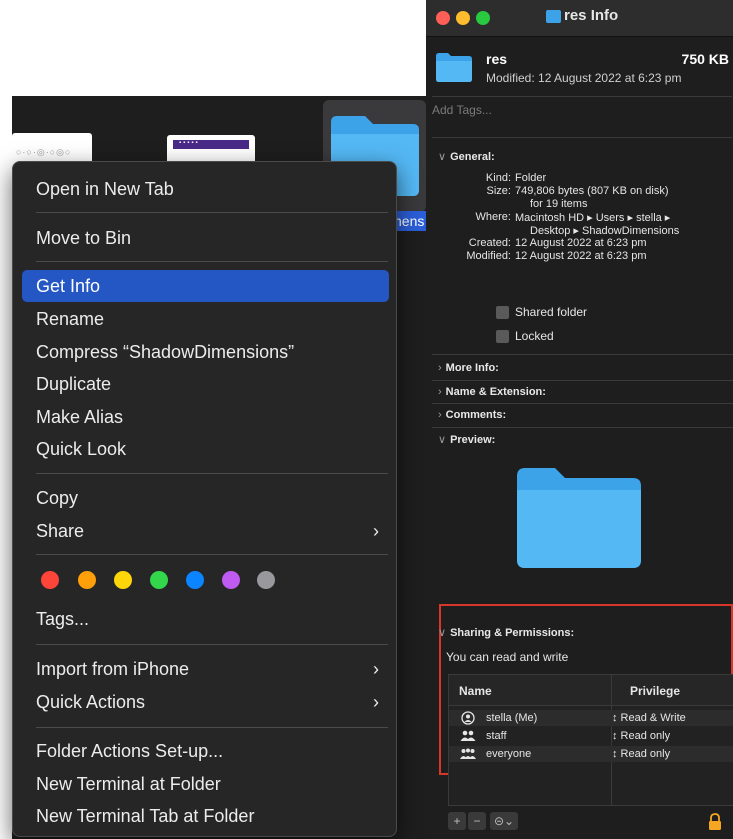  What do you see at coordinates (558, 243) in the screenshot?
I see `created-row: Created: 12 August 2022 at 6:23 pm` at bounding box center [558, 243].